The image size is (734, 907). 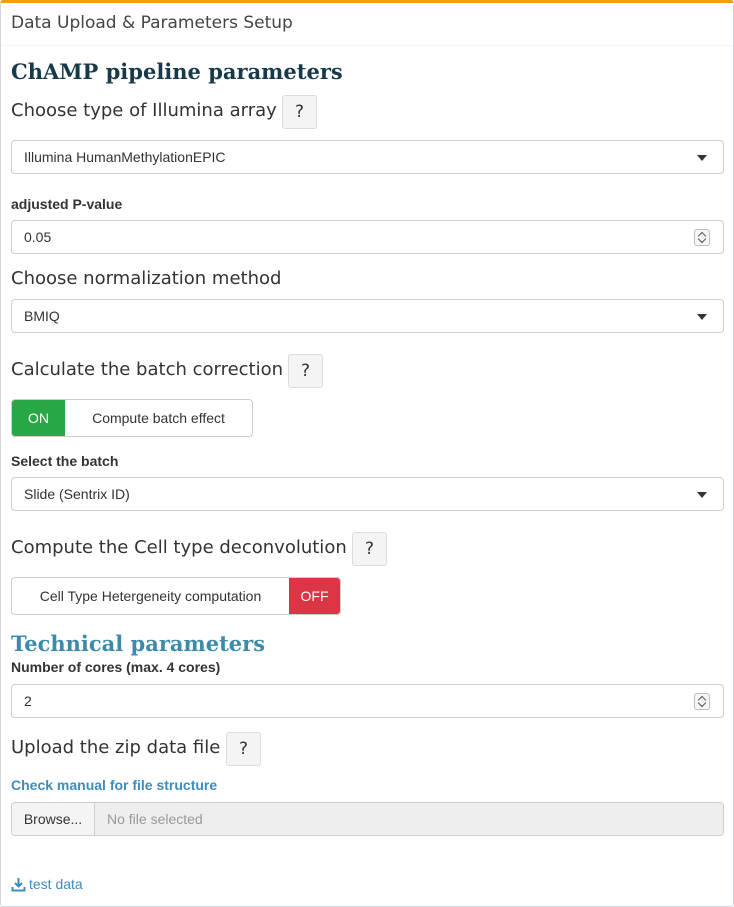 I want to click on cores-label: Number of cores (max. 4 cores), so click(x=116, y=667).